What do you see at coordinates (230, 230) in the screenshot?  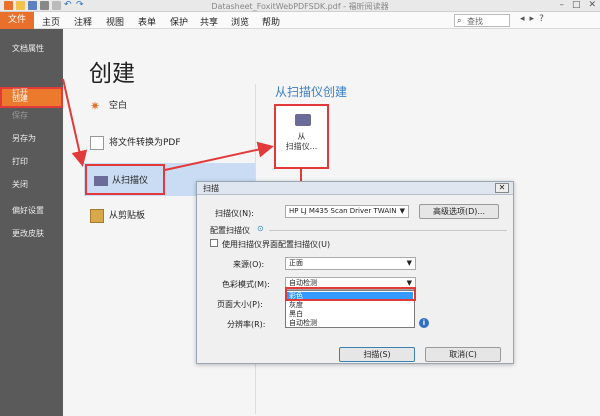 I see `section-title: 配置扫描仪` at bounding box center [230, 230].